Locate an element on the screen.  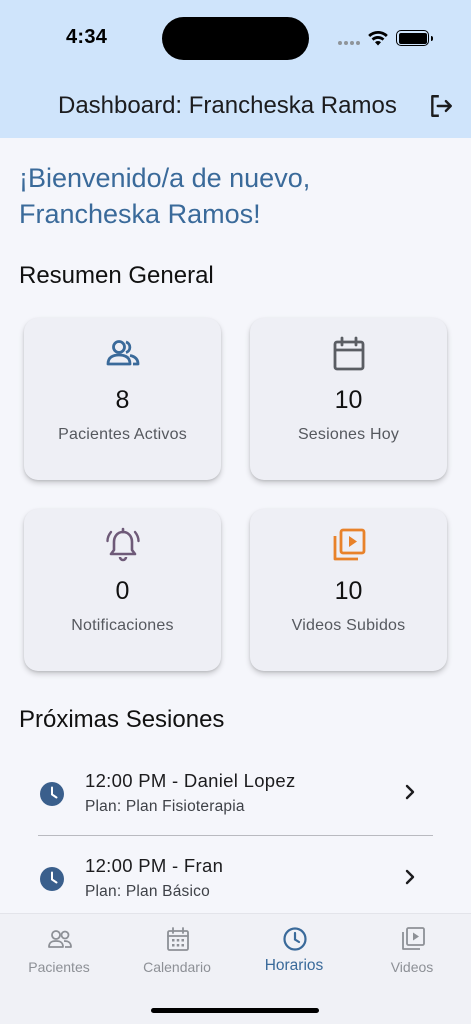
nav-item-videos: Videos is located at coordinates (412, 949).